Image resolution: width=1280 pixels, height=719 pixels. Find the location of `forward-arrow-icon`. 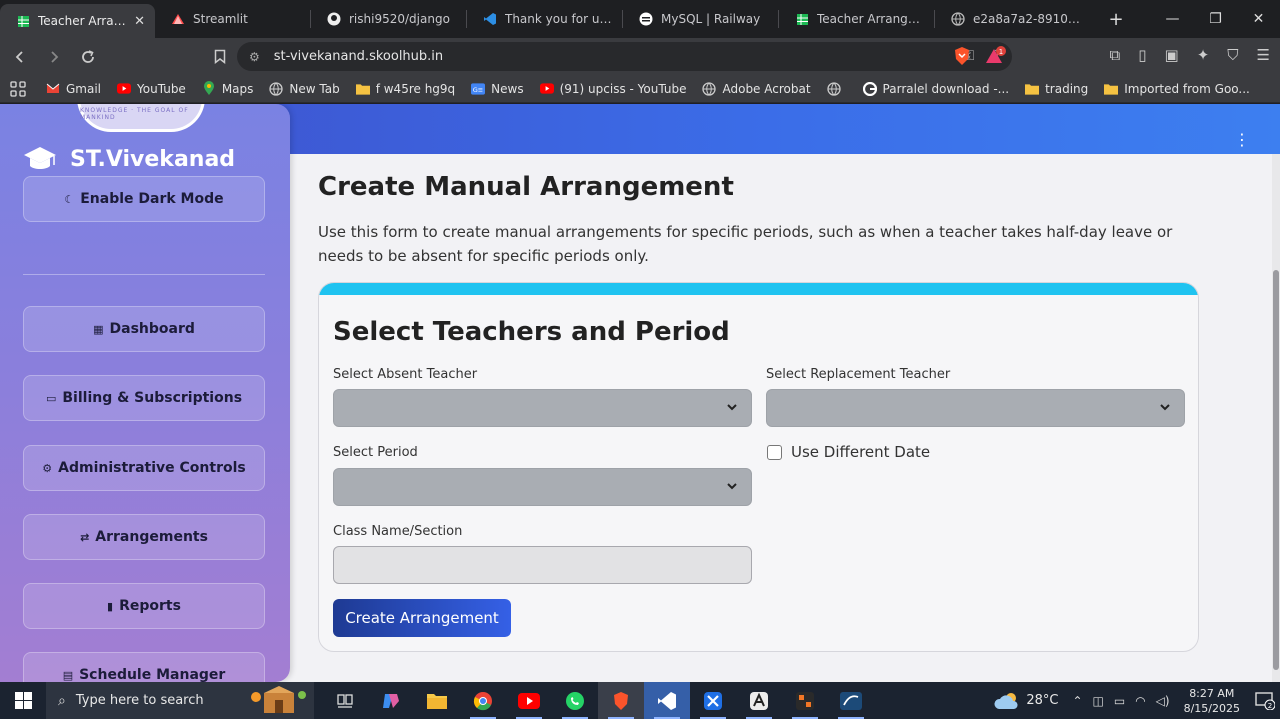

forward-arrow-icon is located at coordinates (54, 57).